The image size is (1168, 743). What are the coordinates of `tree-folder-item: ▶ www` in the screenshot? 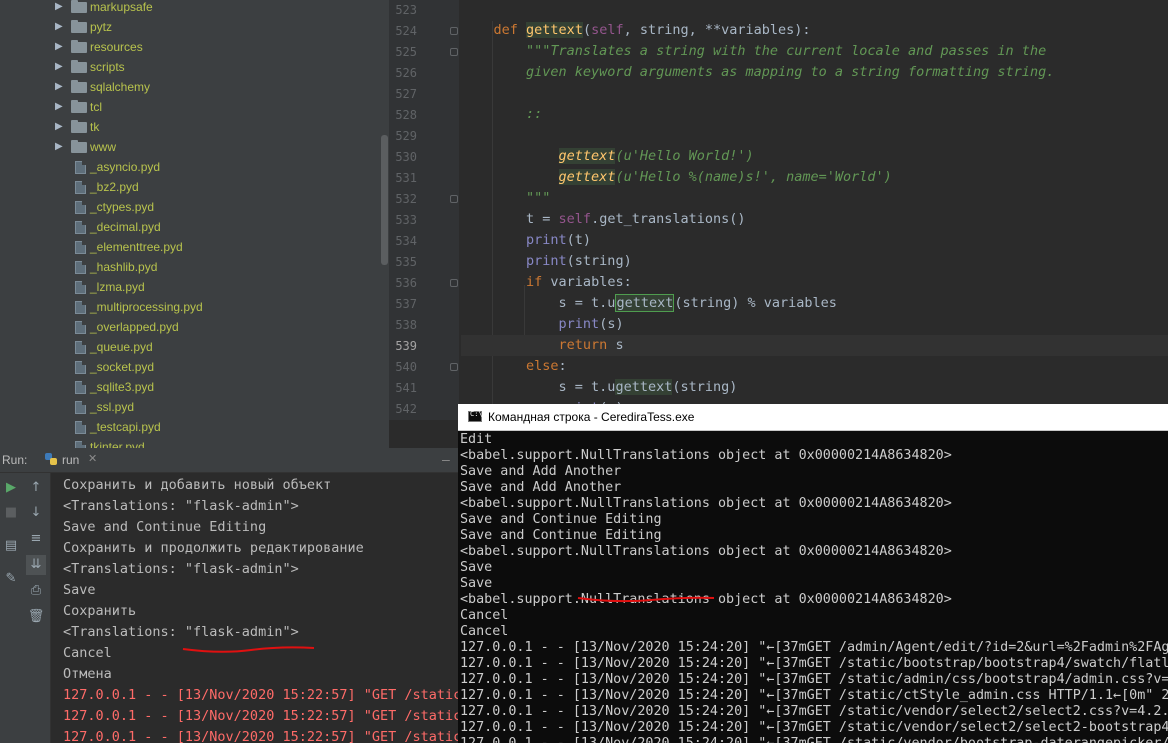 It's located at (190, 148).